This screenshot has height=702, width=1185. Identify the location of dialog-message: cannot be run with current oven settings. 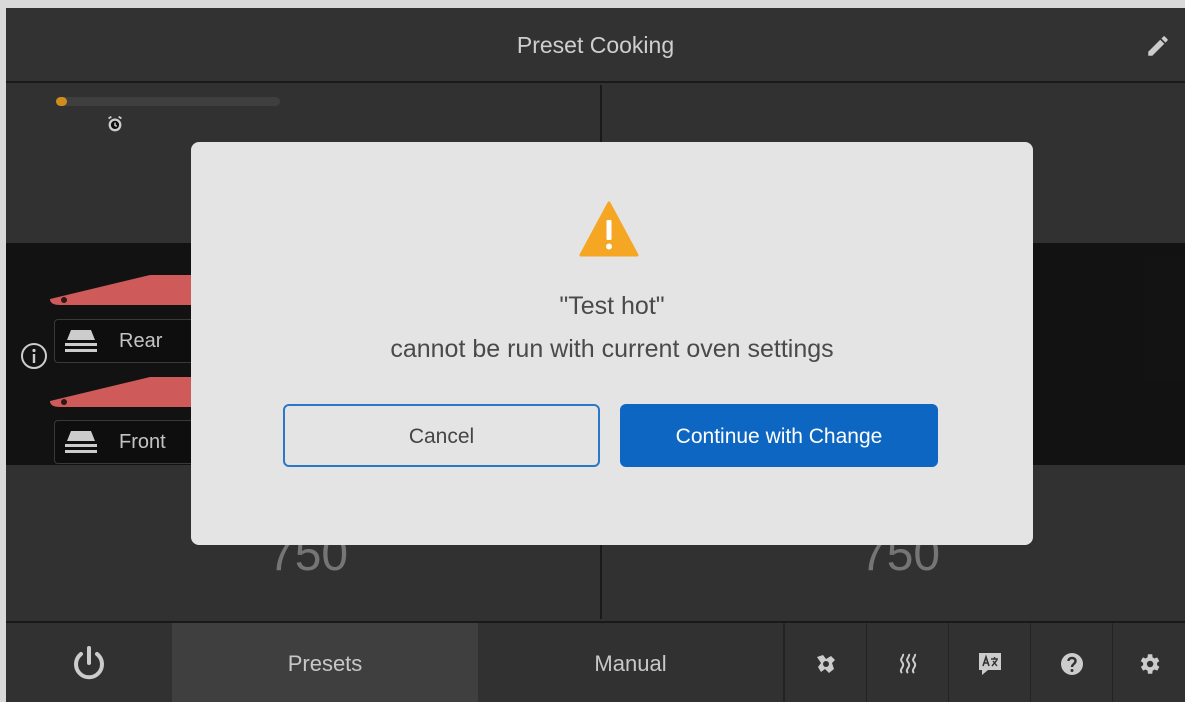
(612, 349).